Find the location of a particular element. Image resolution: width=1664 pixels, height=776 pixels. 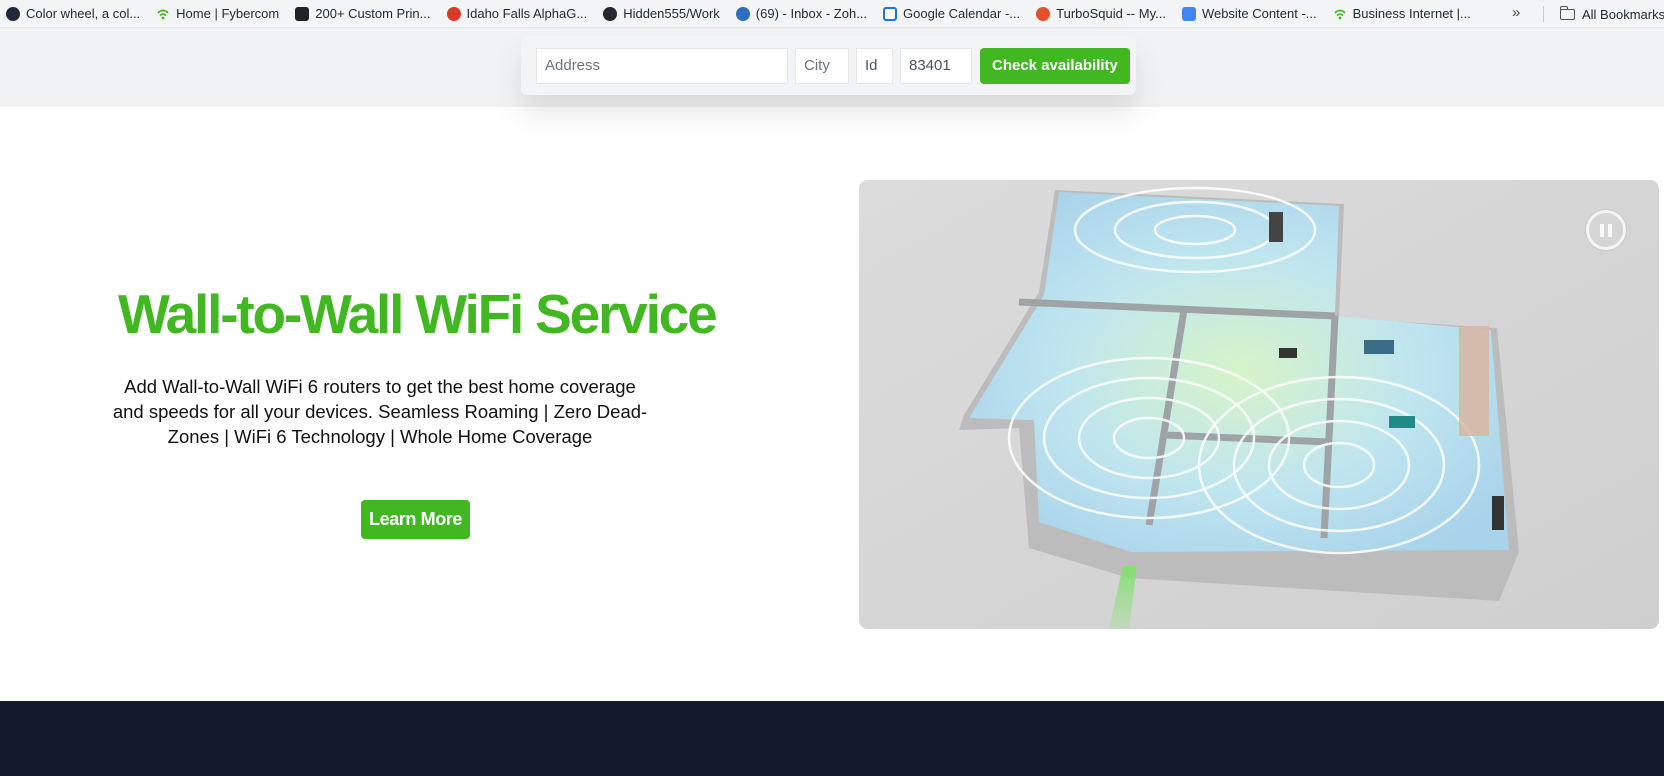

github-icon is located at coordinates (610, 13).